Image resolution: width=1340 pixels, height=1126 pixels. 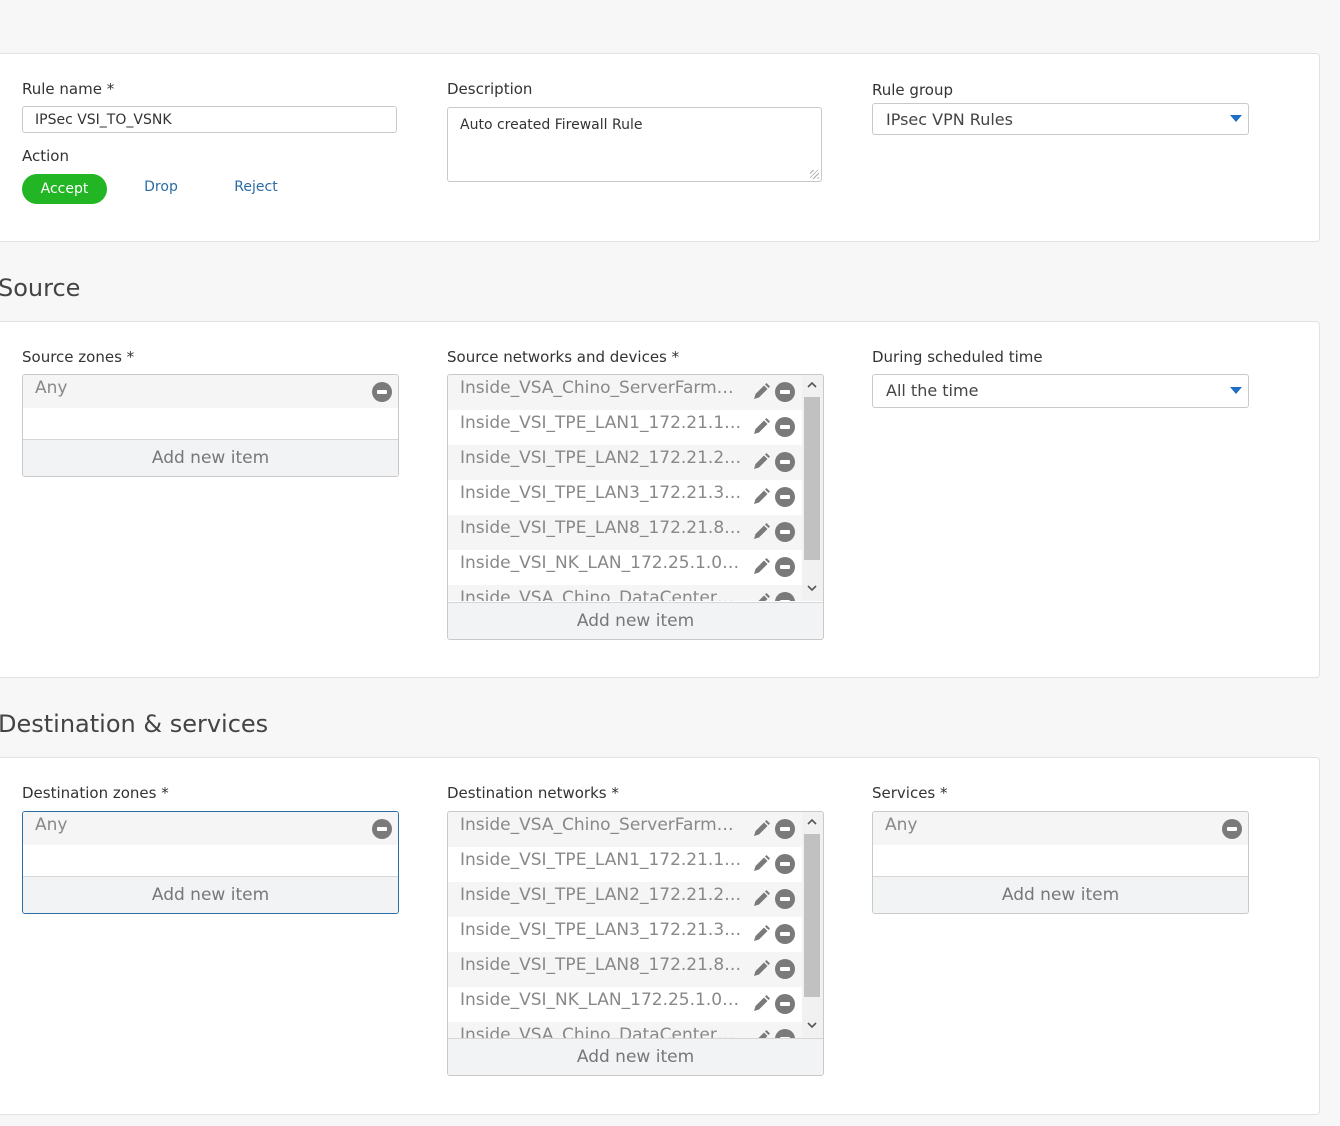 I want to click on destination-zones-list: Any Add new item, so click(x=210, y=862).